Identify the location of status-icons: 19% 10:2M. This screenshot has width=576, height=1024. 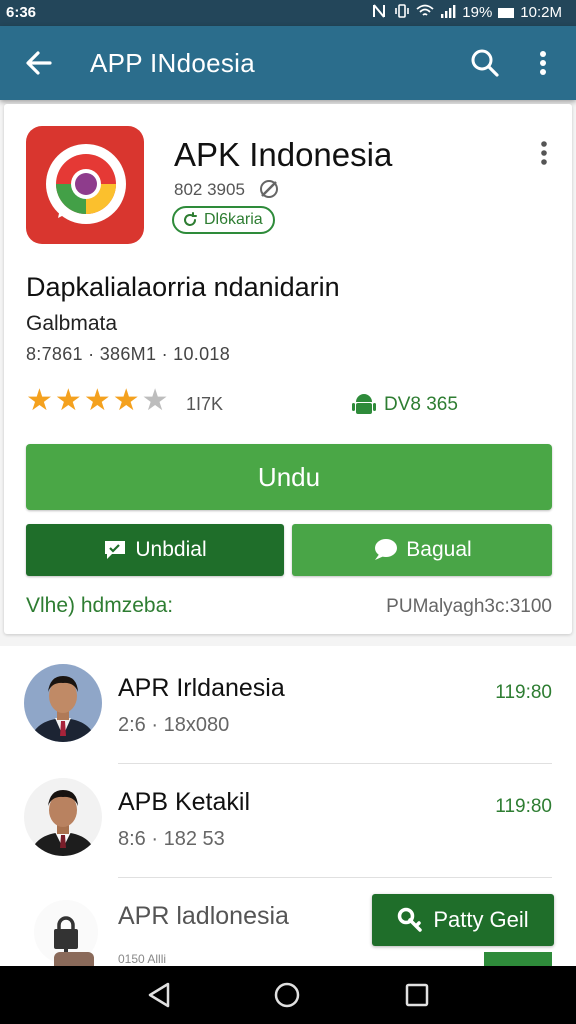
(467, 12).